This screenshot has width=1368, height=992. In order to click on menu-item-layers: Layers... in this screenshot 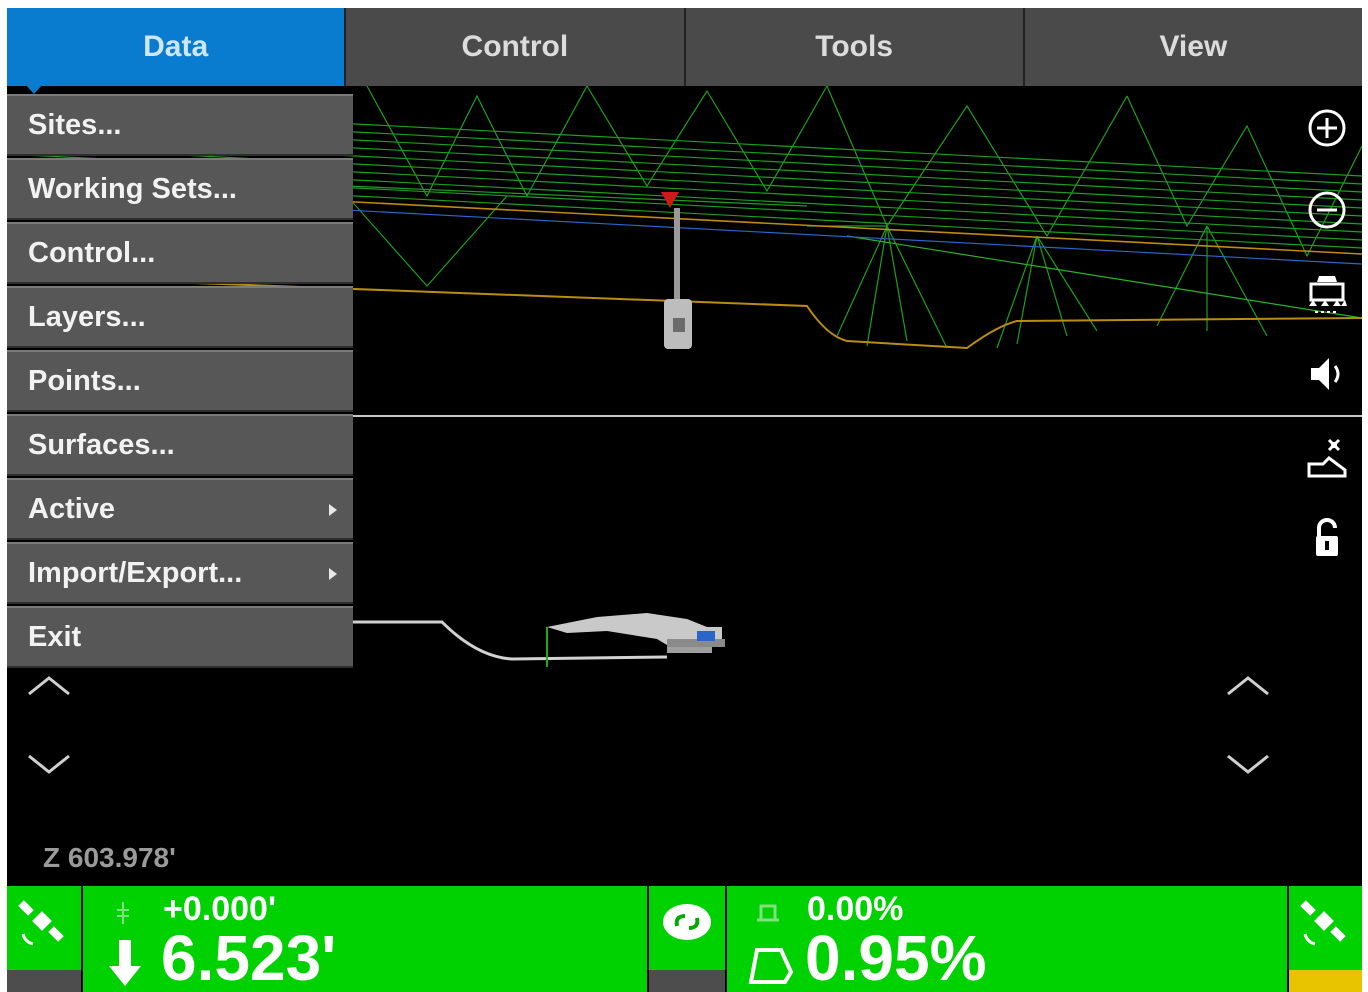, I will do `click(180, 317)`.